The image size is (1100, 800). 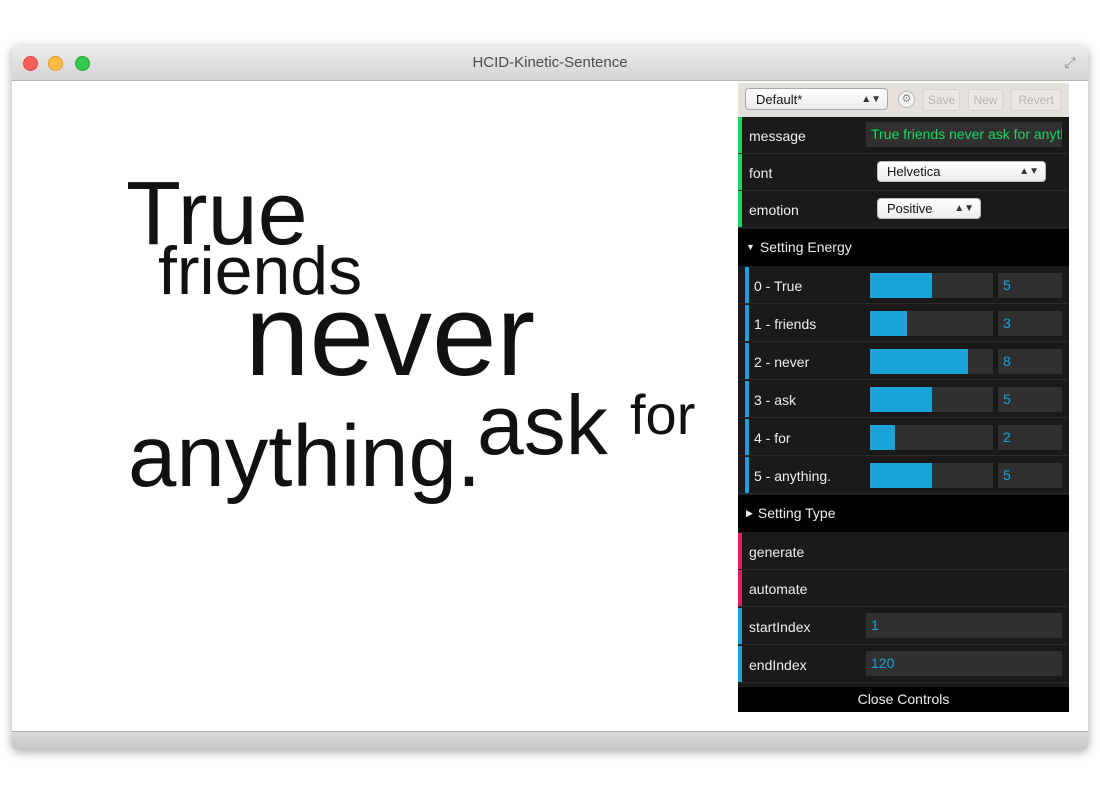 What do you see at coordinates (749, 513) in the screenshot?
I see `triangle-right-icon: ▶` at bounding box center [749, 513].